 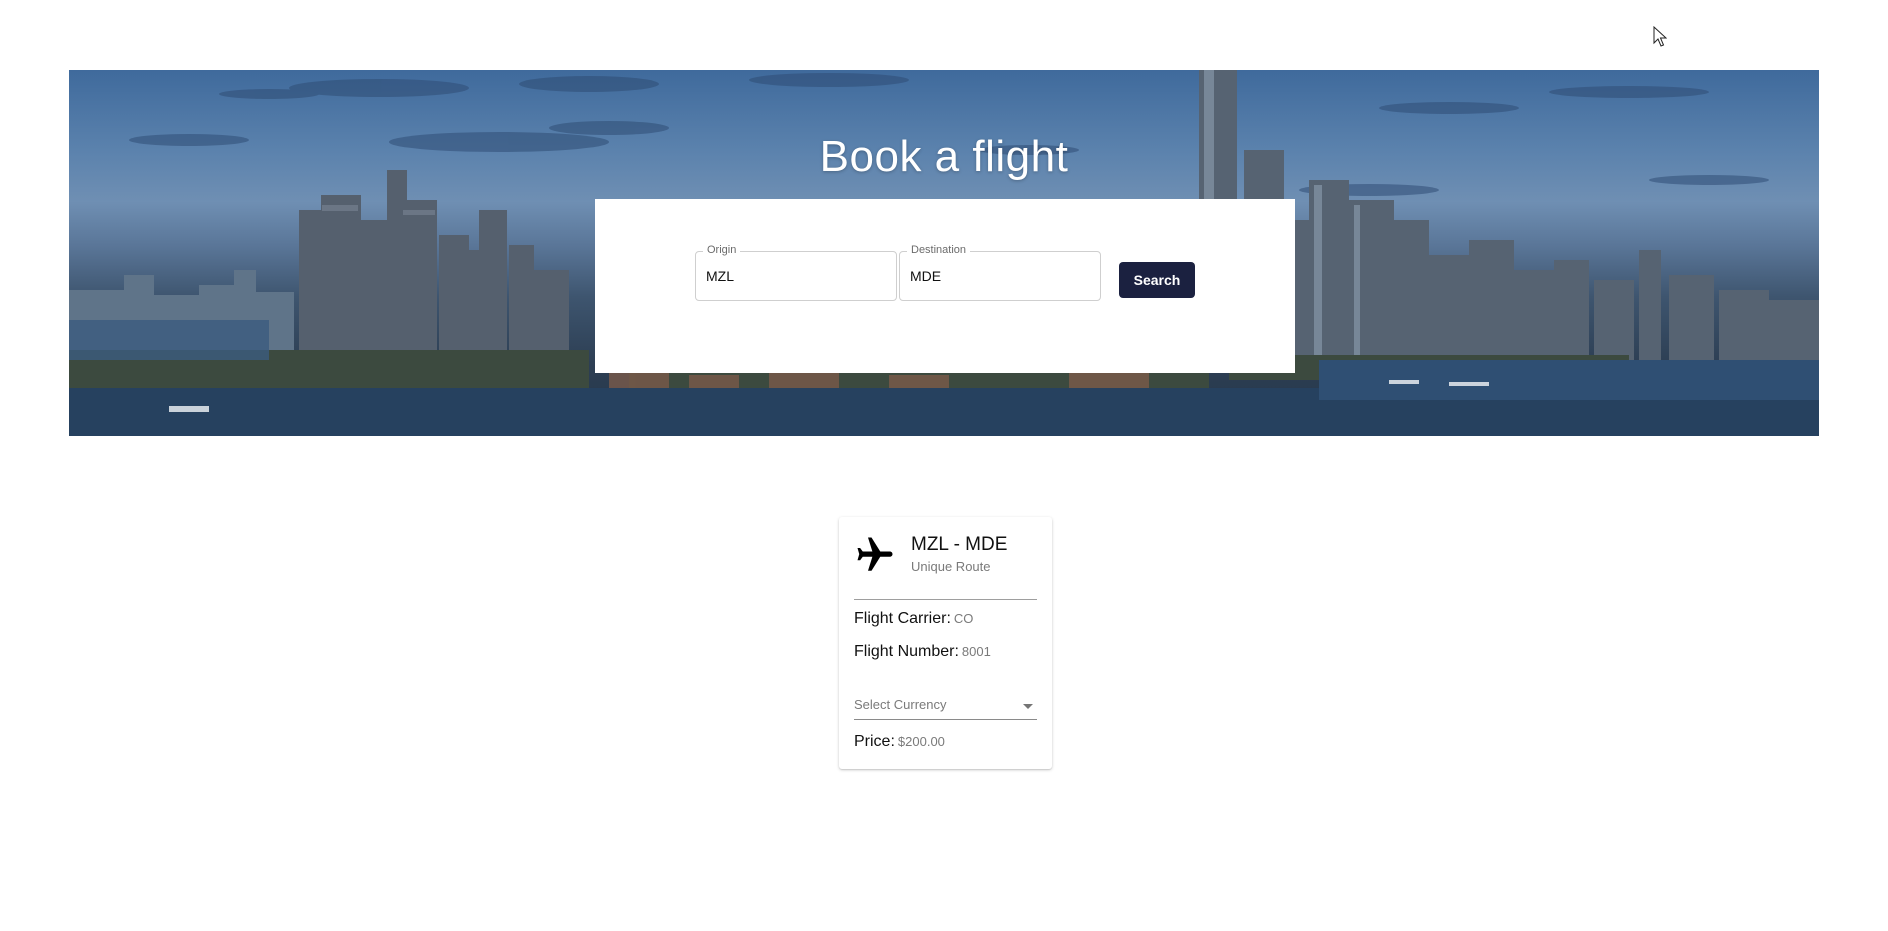 I want to click on search-panel: Origin MZL Destination MDE Search, so click(x=945, y=286).